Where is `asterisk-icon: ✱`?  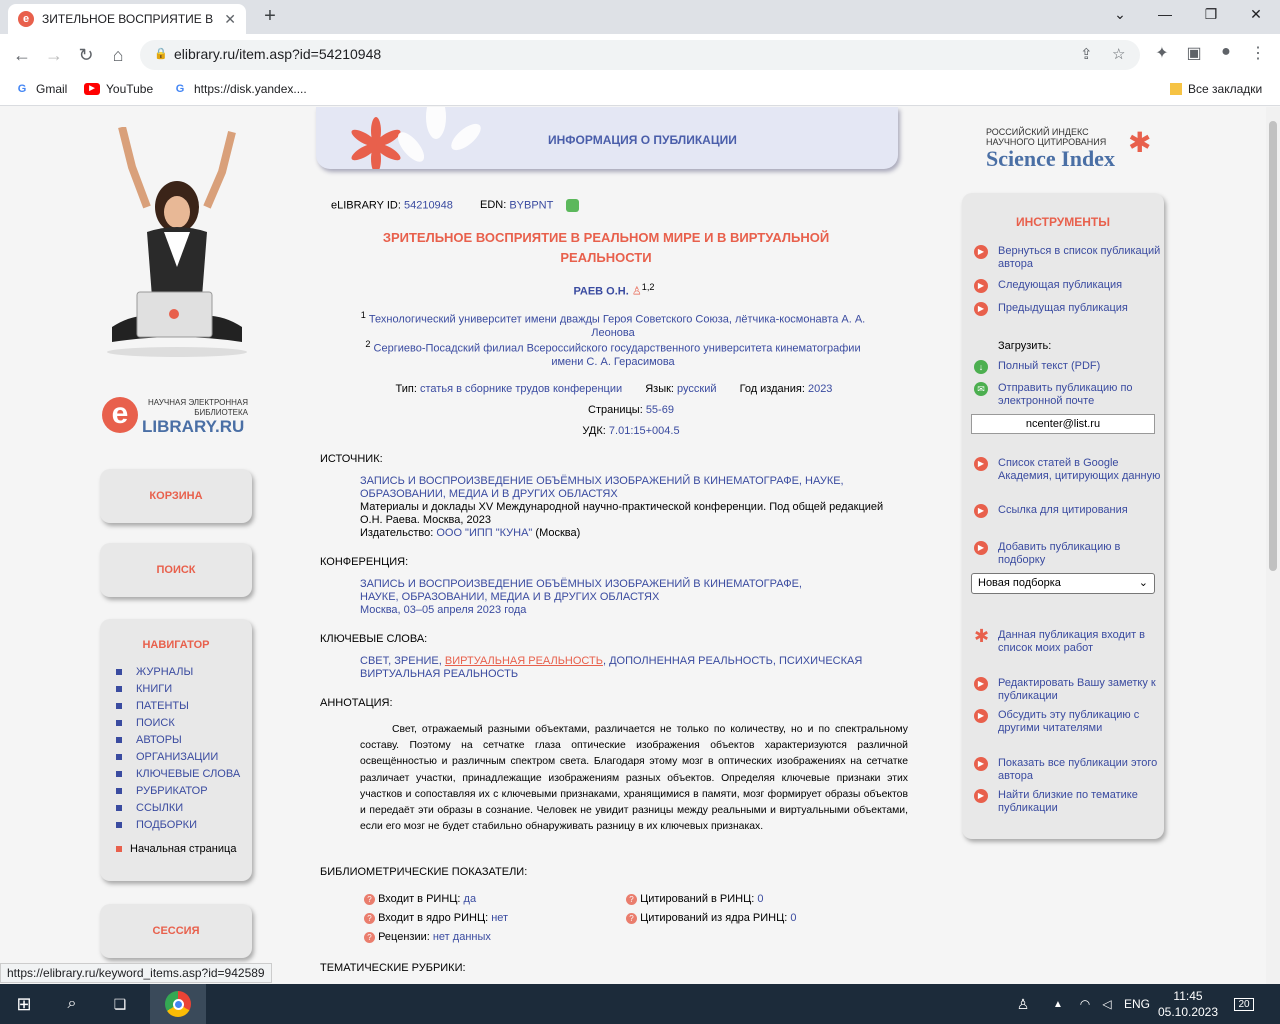
asterisk-icon: ✱ is located at coordinates (1140, 142).